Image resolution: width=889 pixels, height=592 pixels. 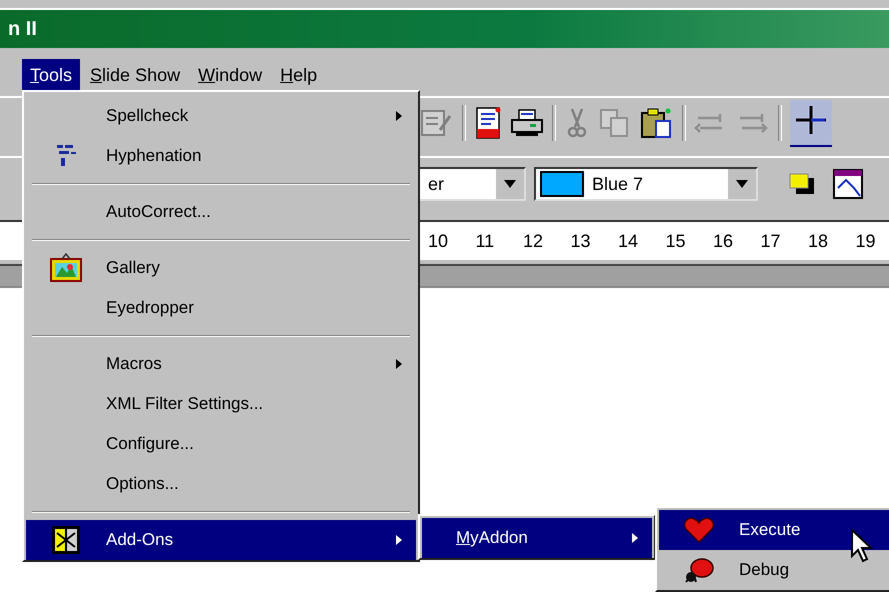 What do you see at coordinates (646, 184) in the screenshot?
I see `color-combo-box: Blue 7` at bounding box center [646, 184].